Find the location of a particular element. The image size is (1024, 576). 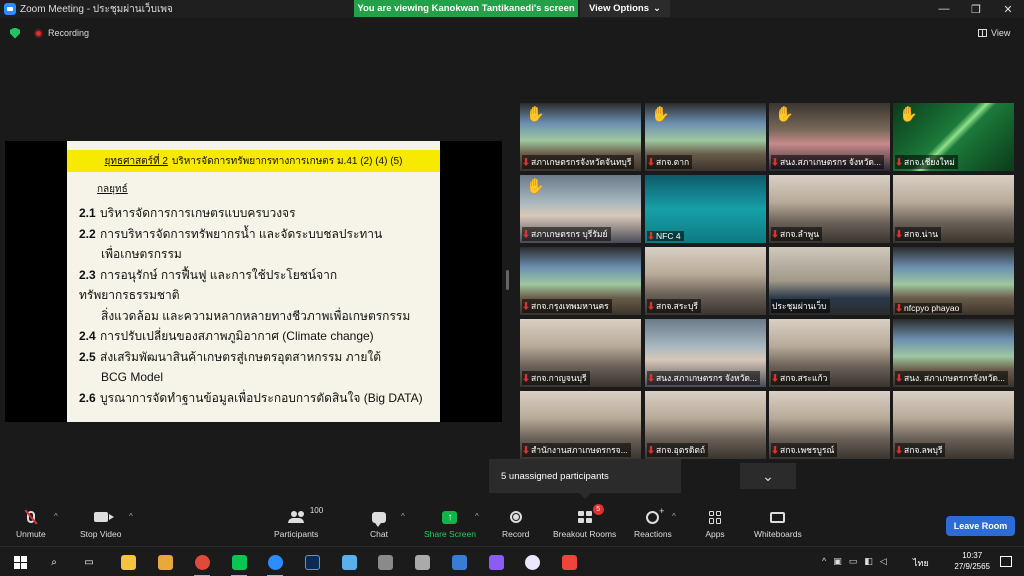

apps-button: Apps is located at coordinates (715, 526).